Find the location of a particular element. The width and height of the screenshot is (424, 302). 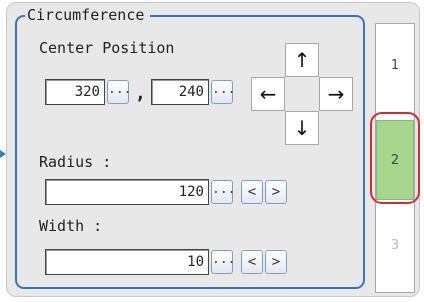

move-down-button: ↓ is located at coordinates (302, 128).